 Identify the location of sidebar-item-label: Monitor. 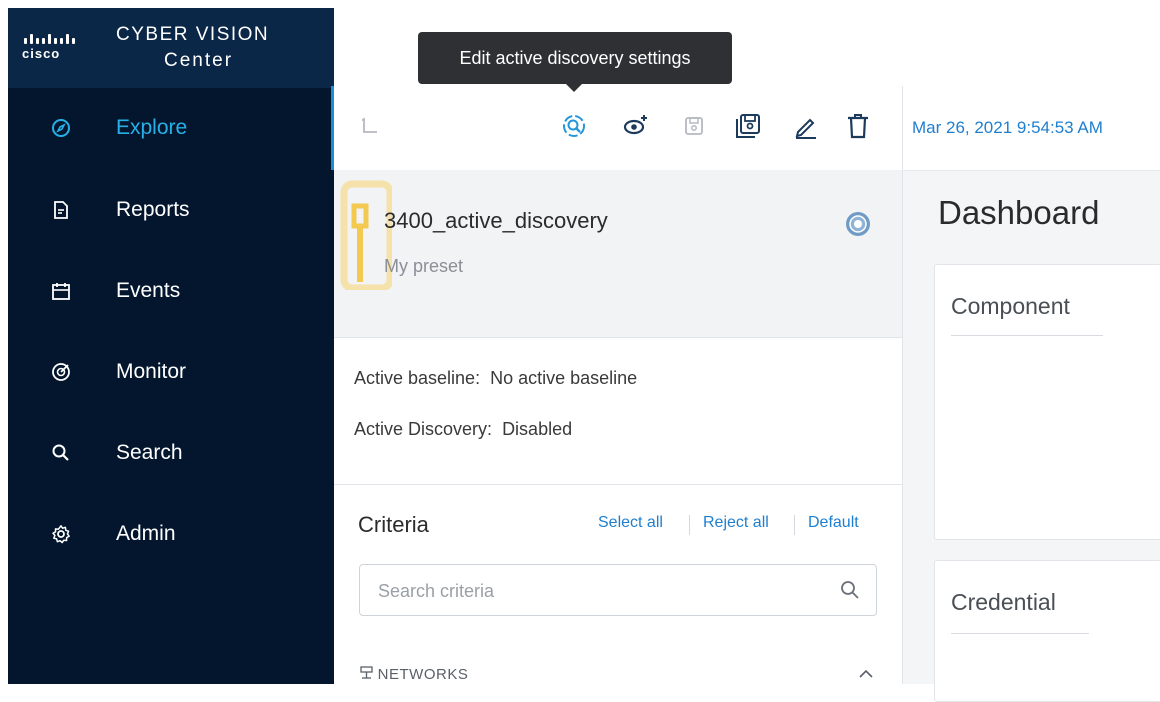
(151, 371).